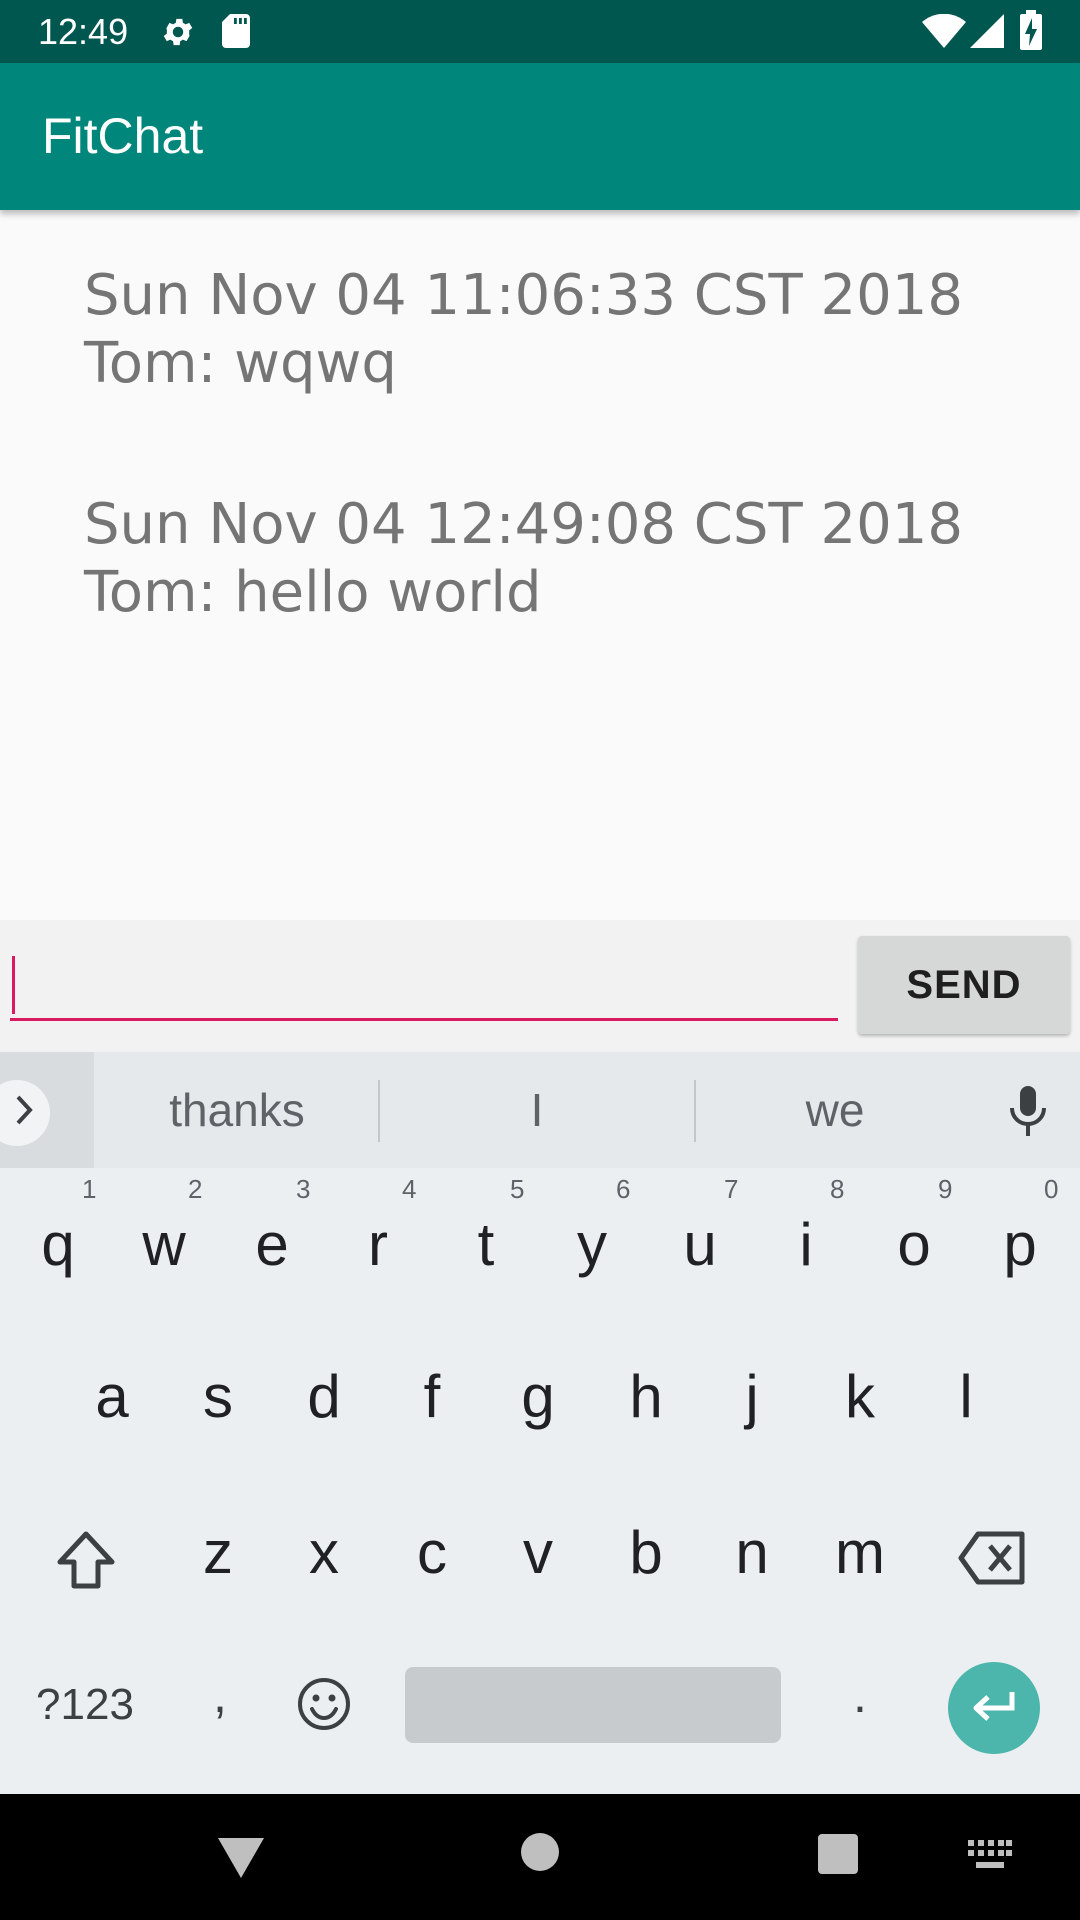  Describe the element at coordinates (324, 1396) in the screenshot. I see `key-d: d` at that location.